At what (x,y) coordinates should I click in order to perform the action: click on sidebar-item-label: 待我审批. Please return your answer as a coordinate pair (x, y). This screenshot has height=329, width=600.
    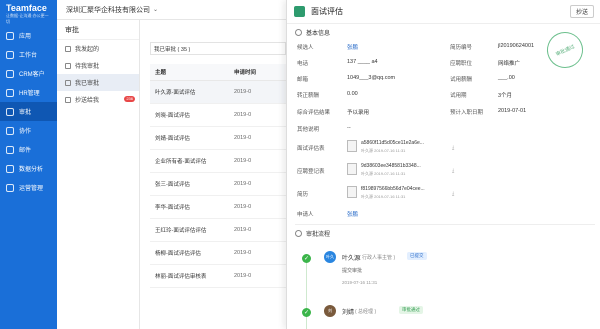
    Looking at the image, I should click on (87, 67).